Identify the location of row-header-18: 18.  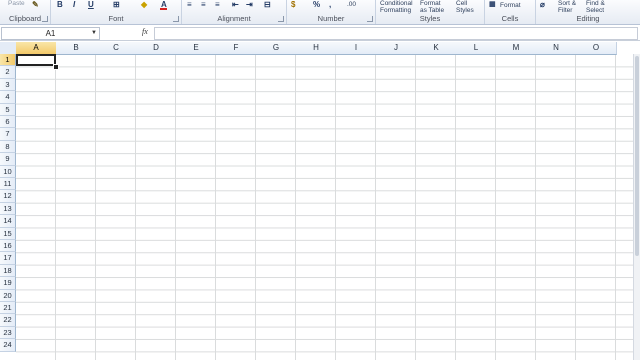
(8, 271).